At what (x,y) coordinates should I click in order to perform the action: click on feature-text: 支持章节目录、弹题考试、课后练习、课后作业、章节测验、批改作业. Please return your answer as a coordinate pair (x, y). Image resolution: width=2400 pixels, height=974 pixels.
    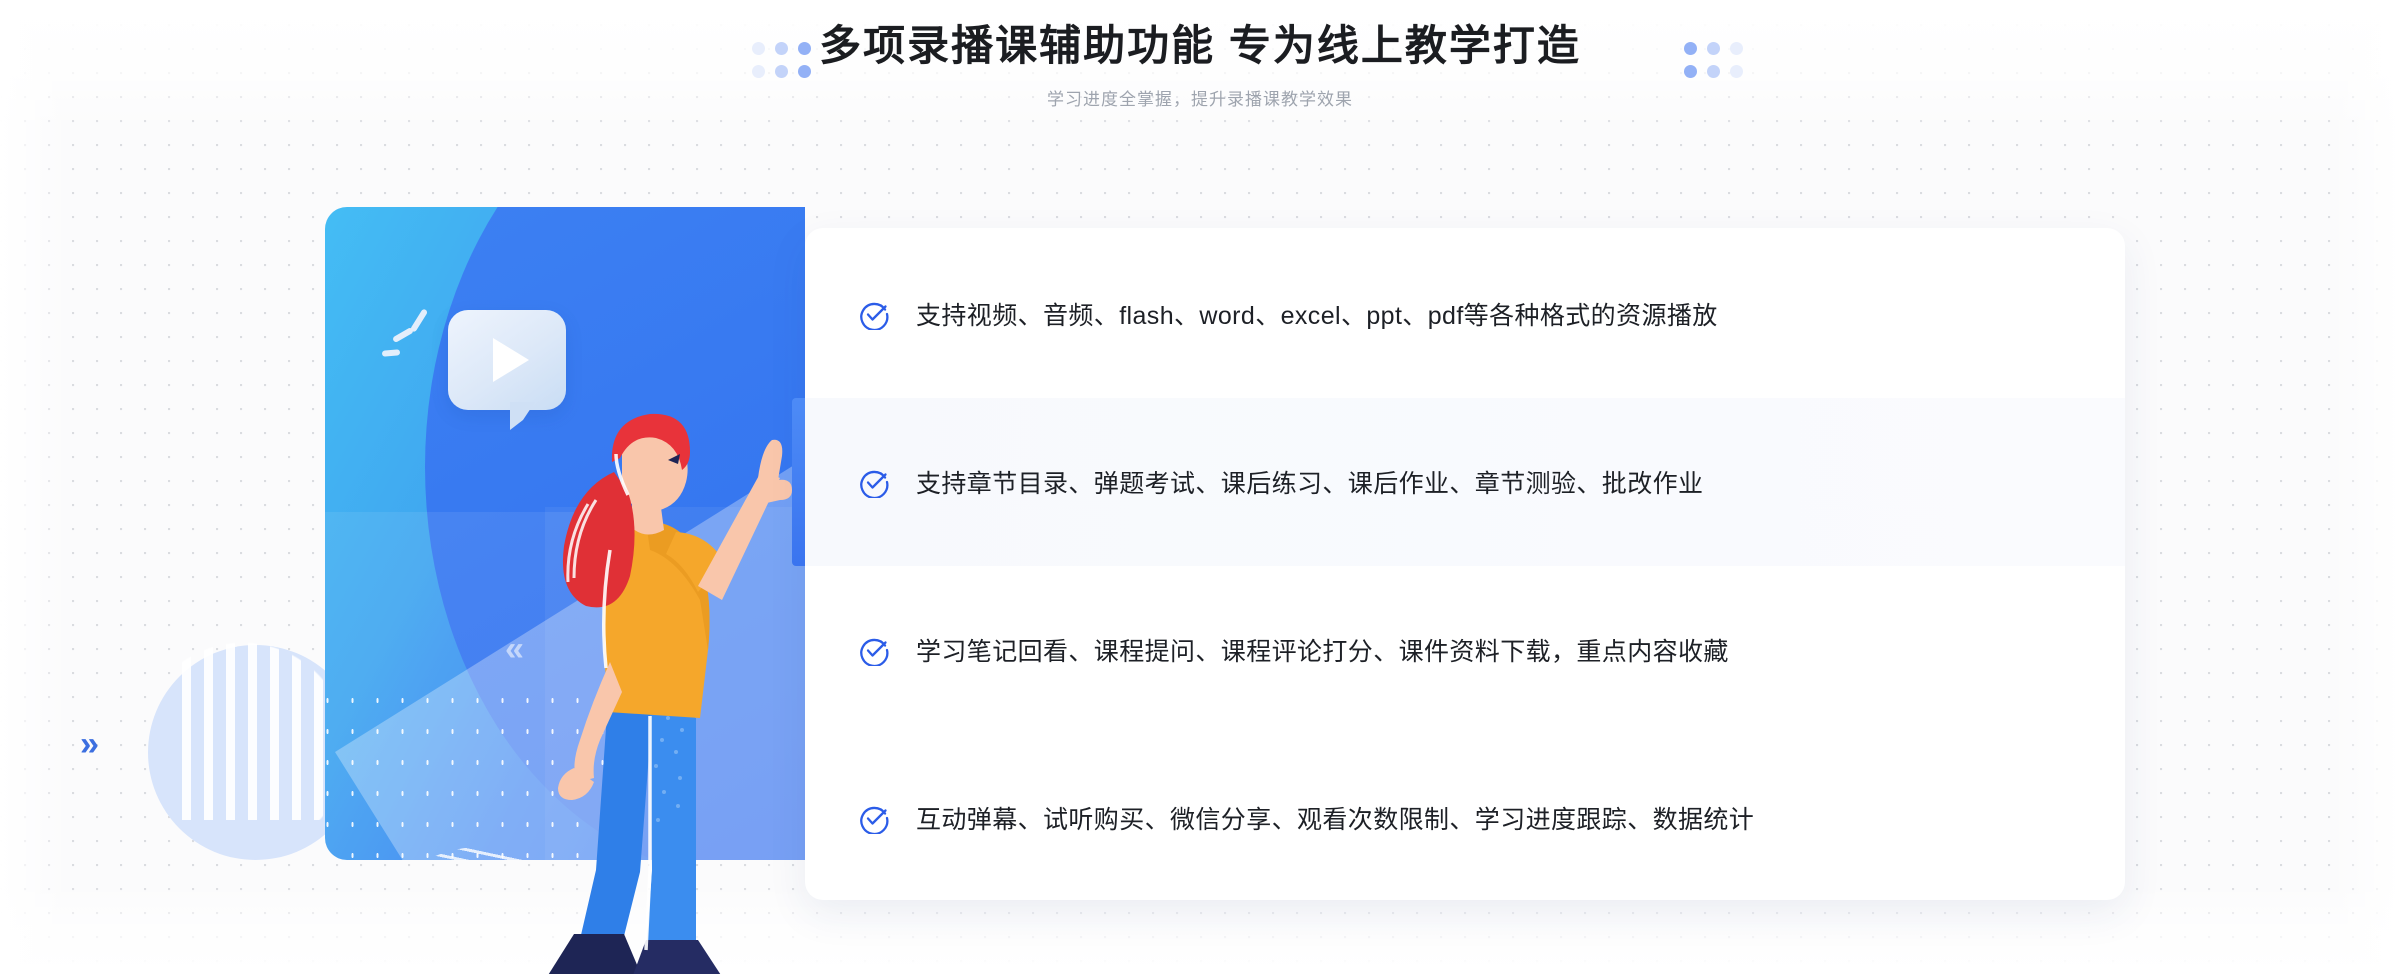
    Looking at the image, I should click on (1310, 484).